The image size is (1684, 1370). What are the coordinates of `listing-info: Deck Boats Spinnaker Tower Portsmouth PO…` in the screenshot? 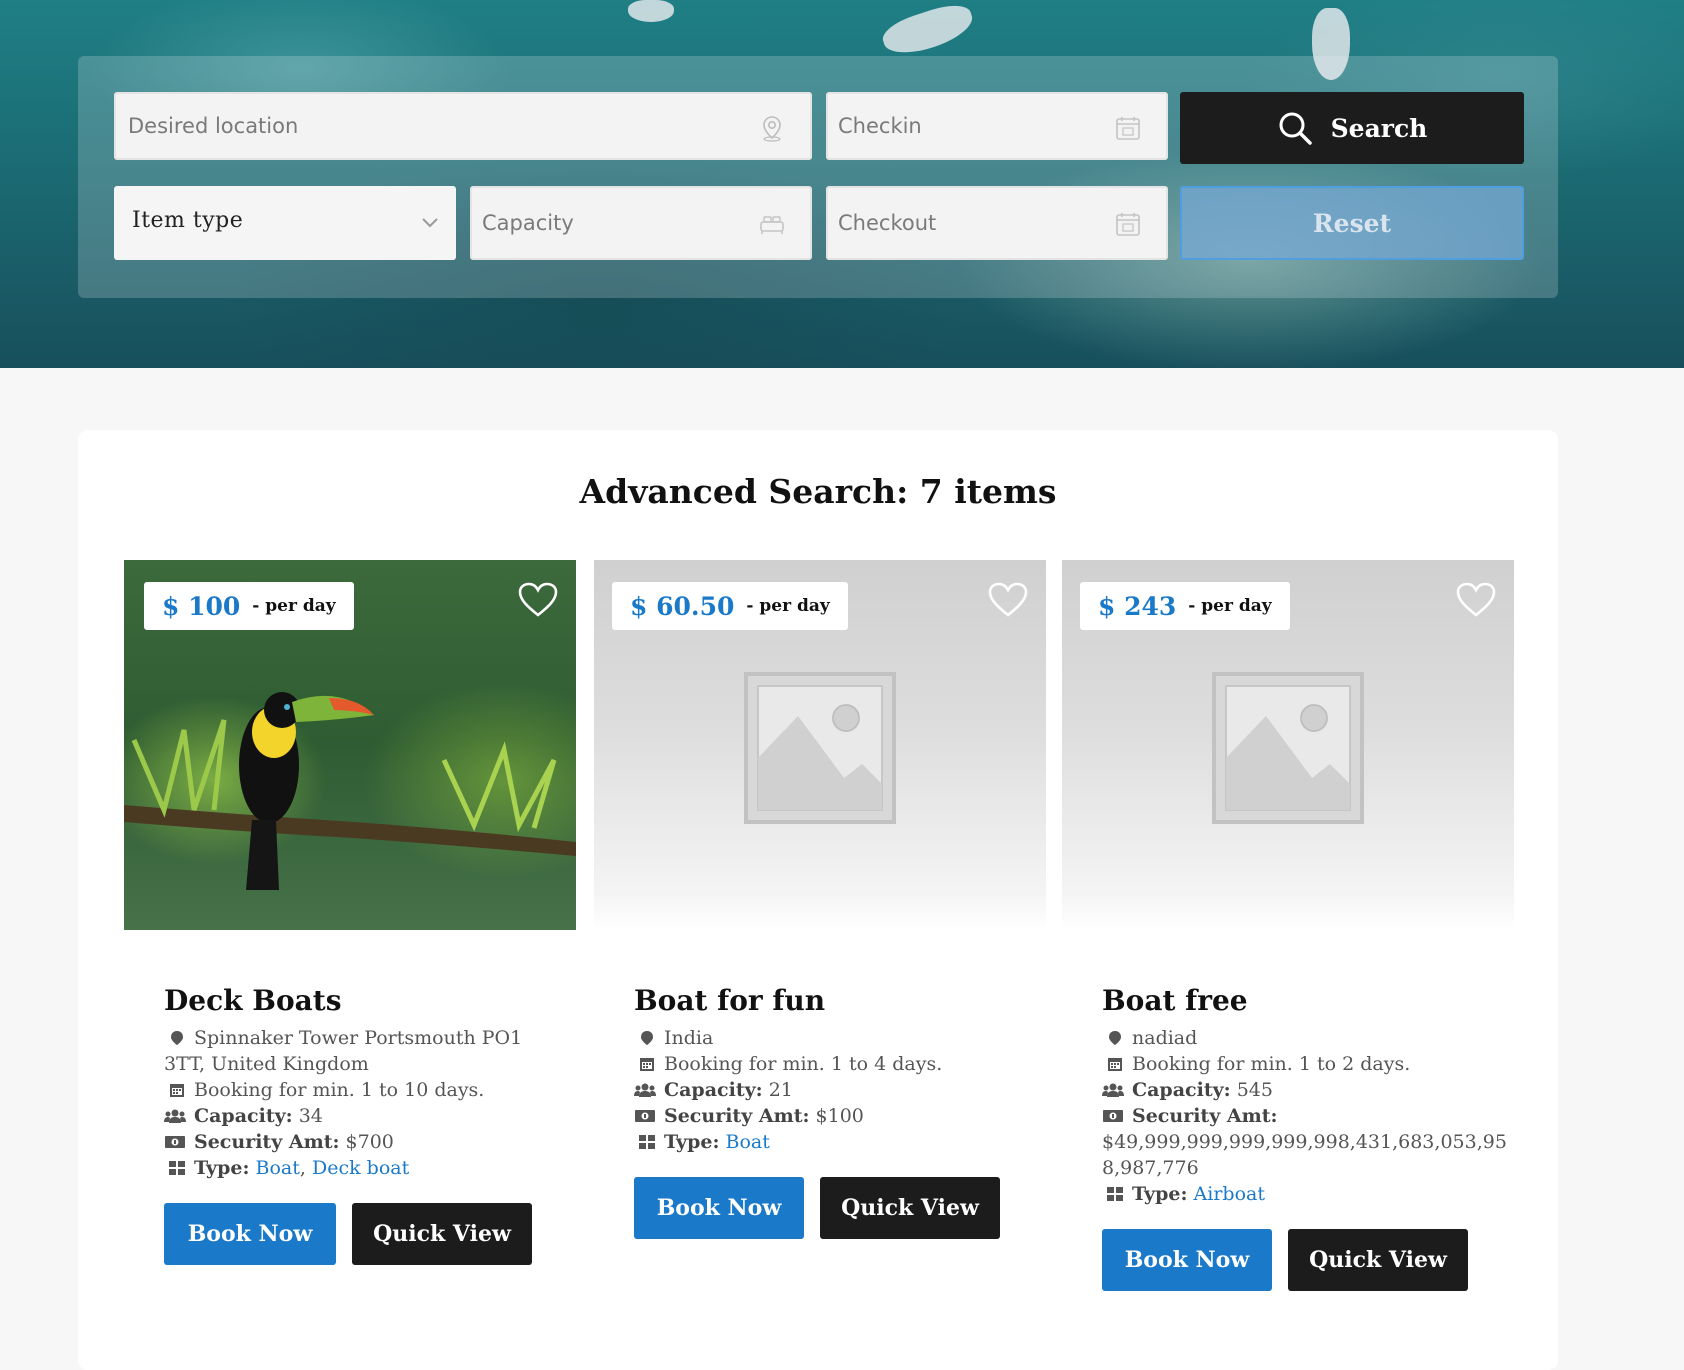 It's located at (364, 1124).